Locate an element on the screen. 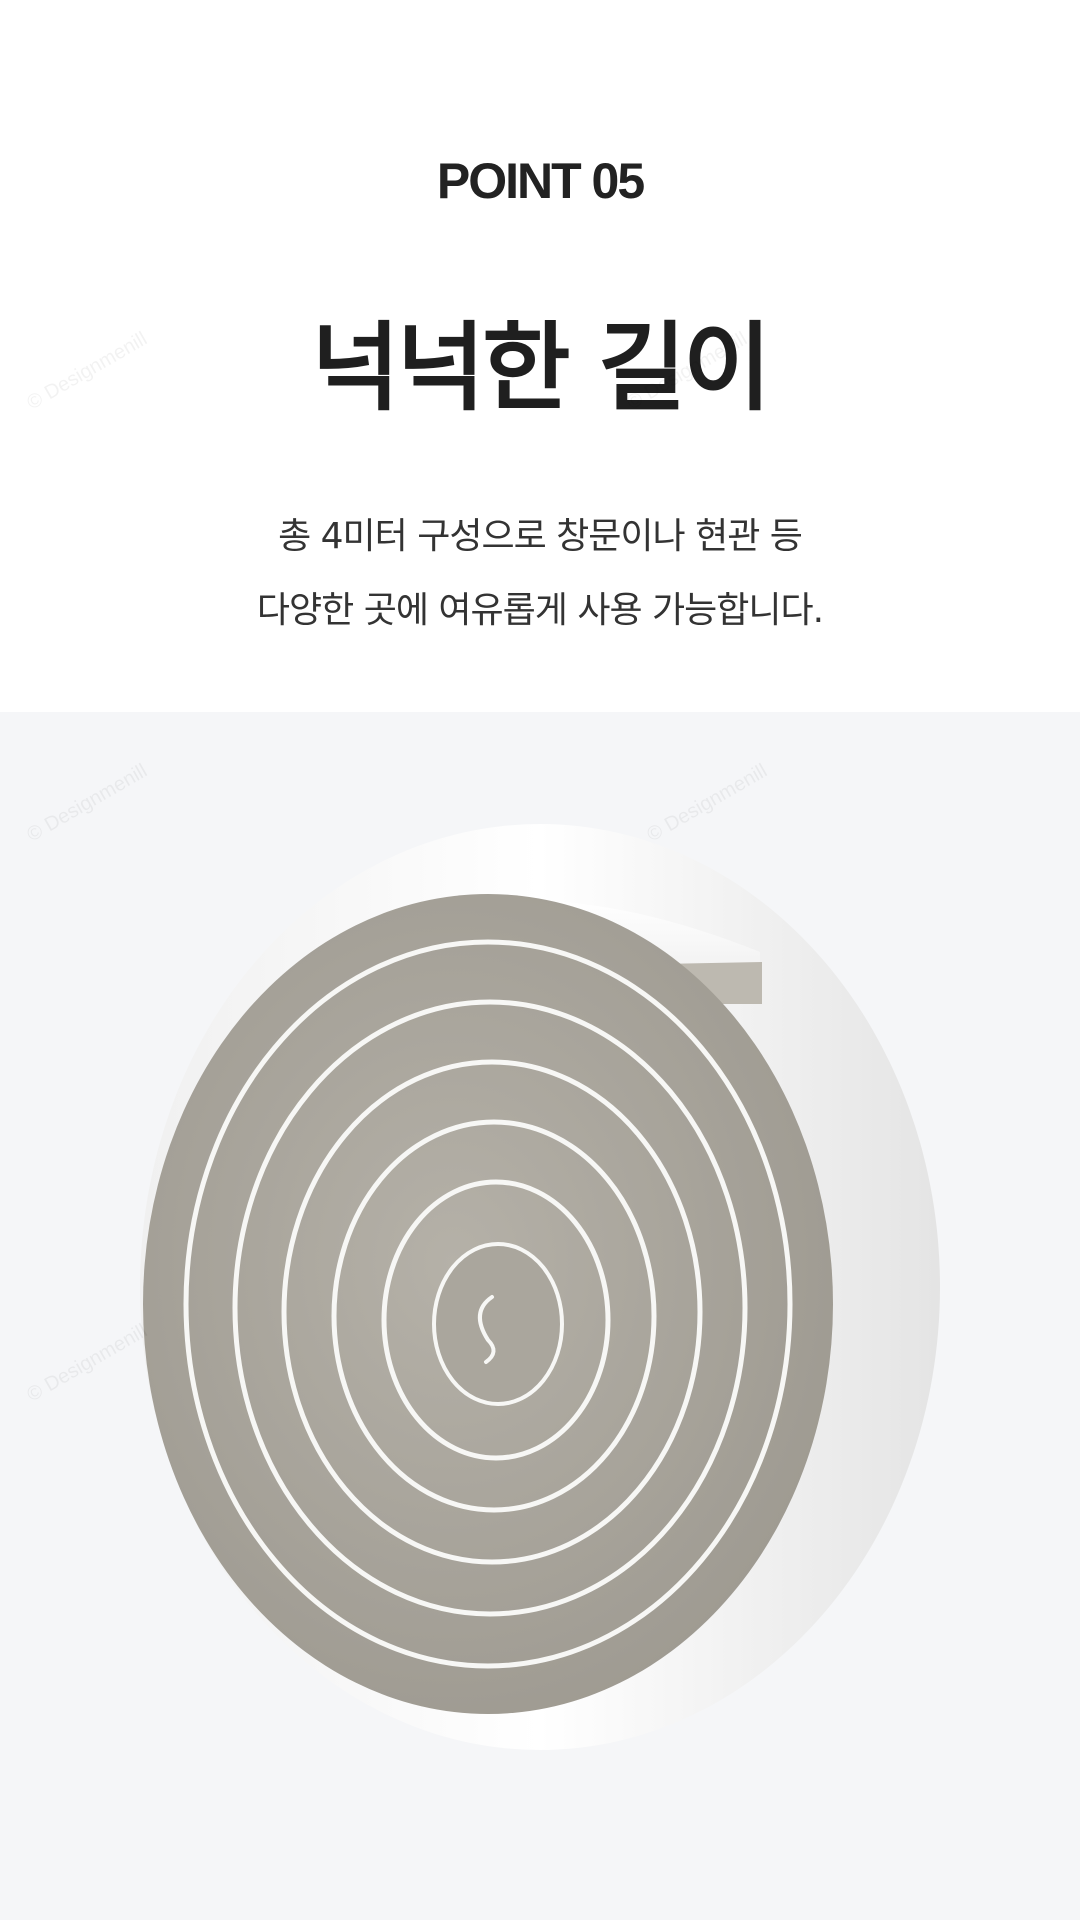 This screenshot has height=1920, width=1080. description-line-2: 다양한 곳에 여유롭게 사용 가능합니다. is located at coordinates (540, 610).